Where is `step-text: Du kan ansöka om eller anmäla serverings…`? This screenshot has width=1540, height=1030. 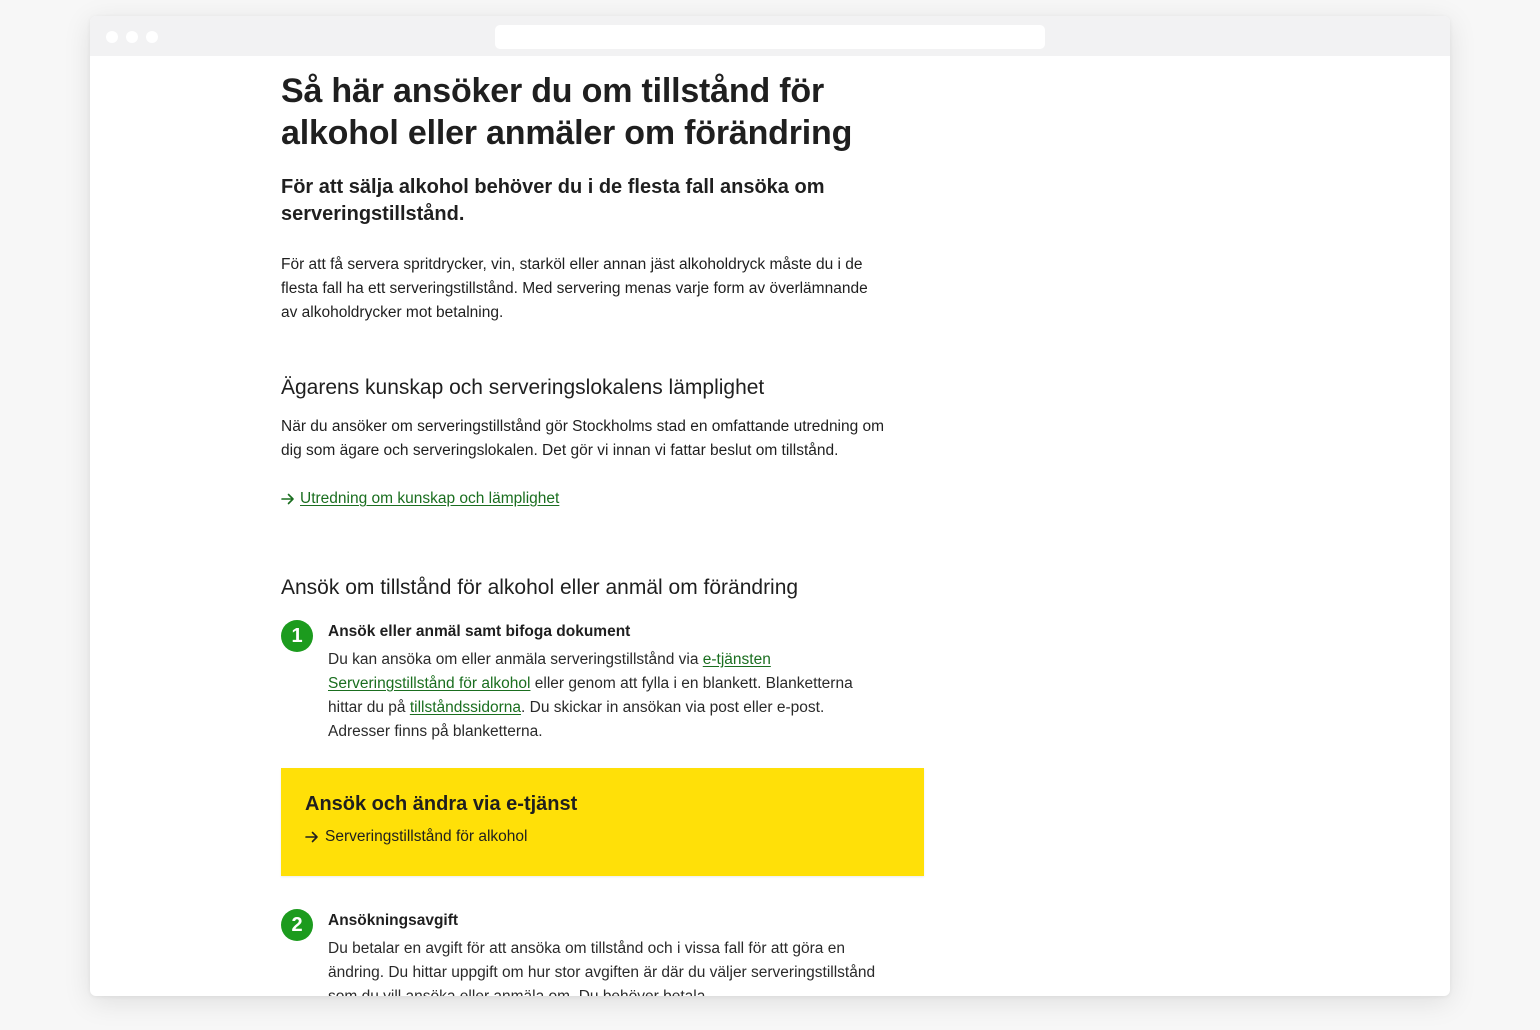
step-text: Du kan ansöka om eller anmäla serverings… is located at coordinates (605, 696).